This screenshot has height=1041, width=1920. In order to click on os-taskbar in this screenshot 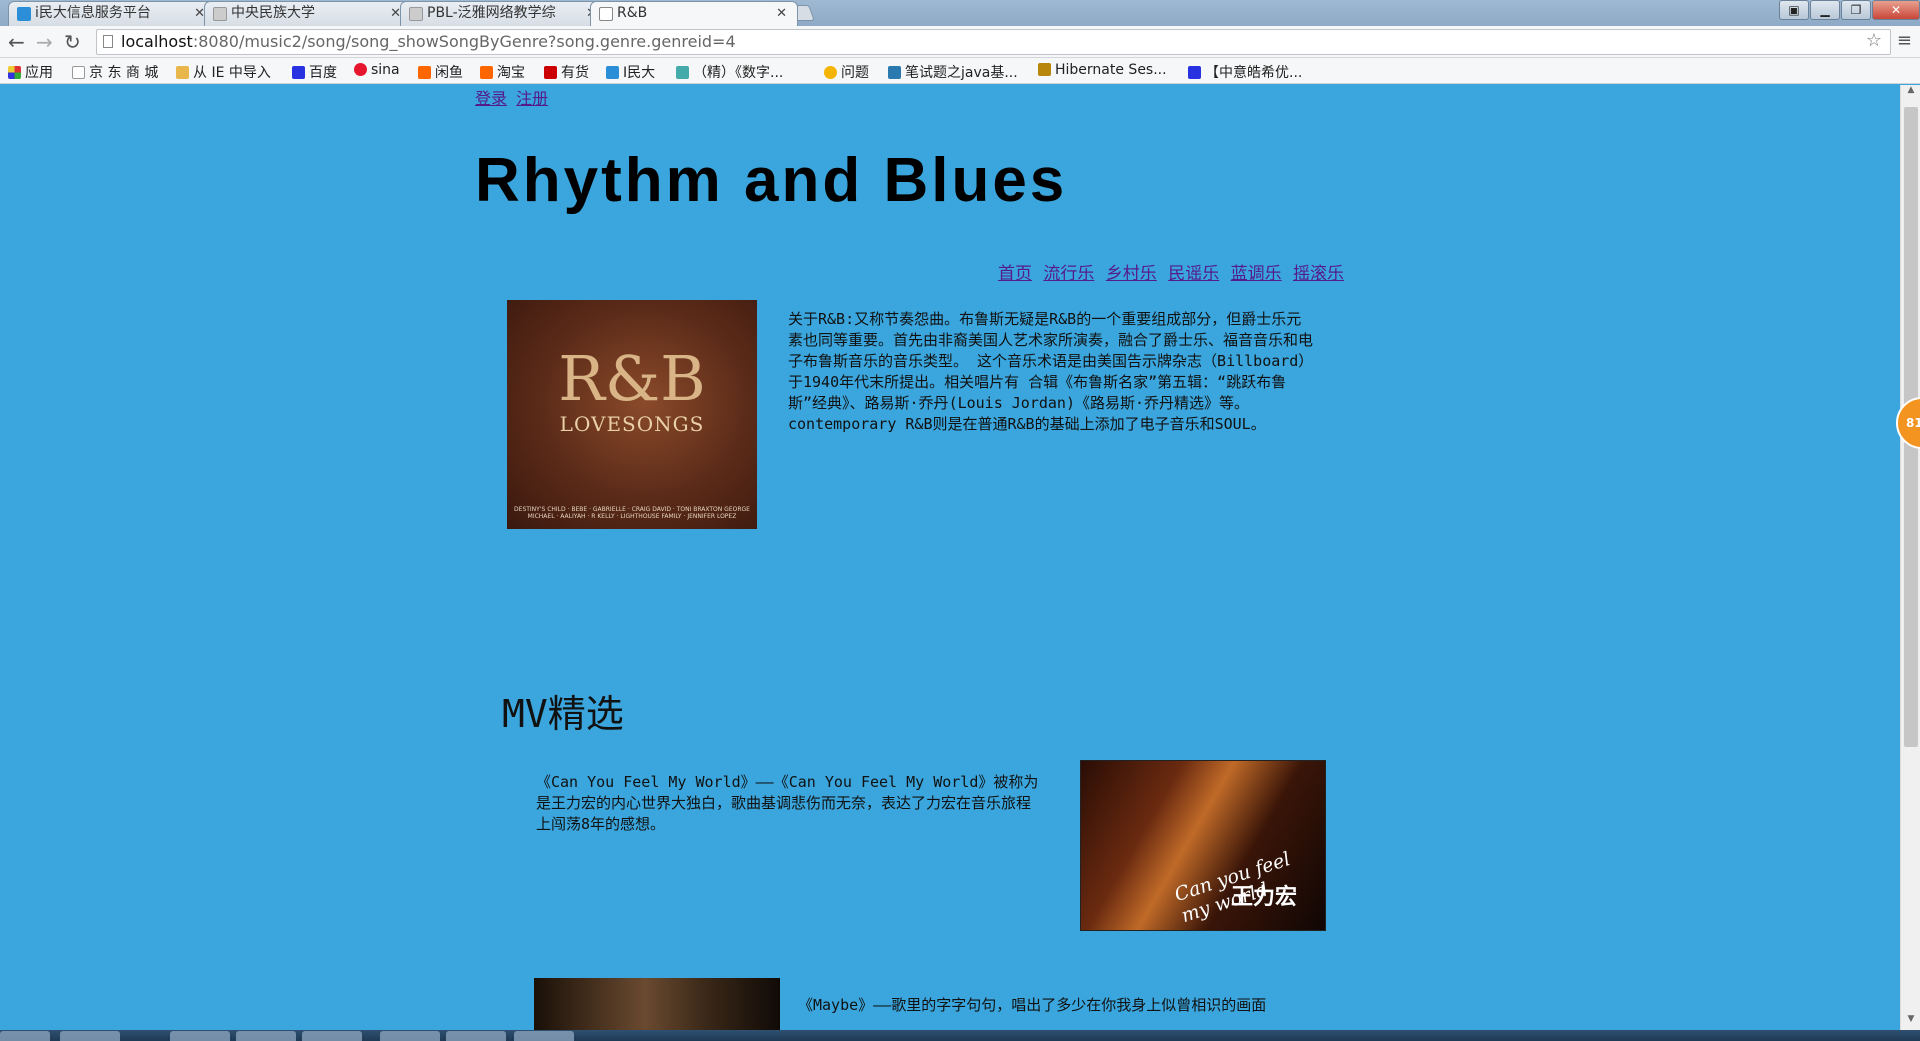, I will do `click(960, 1035)`.